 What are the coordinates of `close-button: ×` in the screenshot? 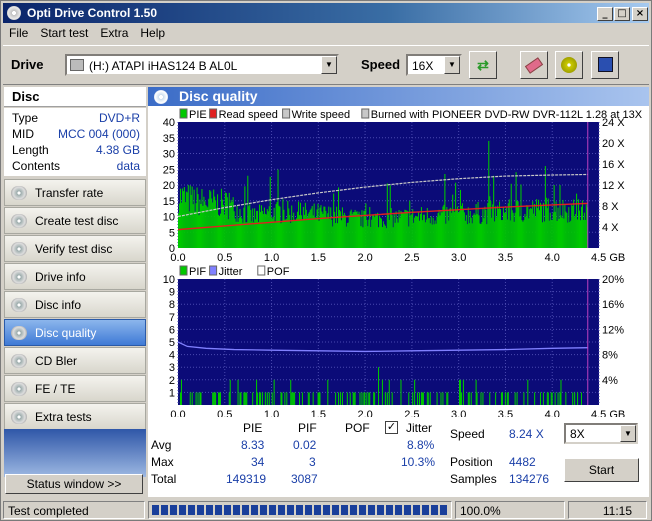 It's located at (640, 14).